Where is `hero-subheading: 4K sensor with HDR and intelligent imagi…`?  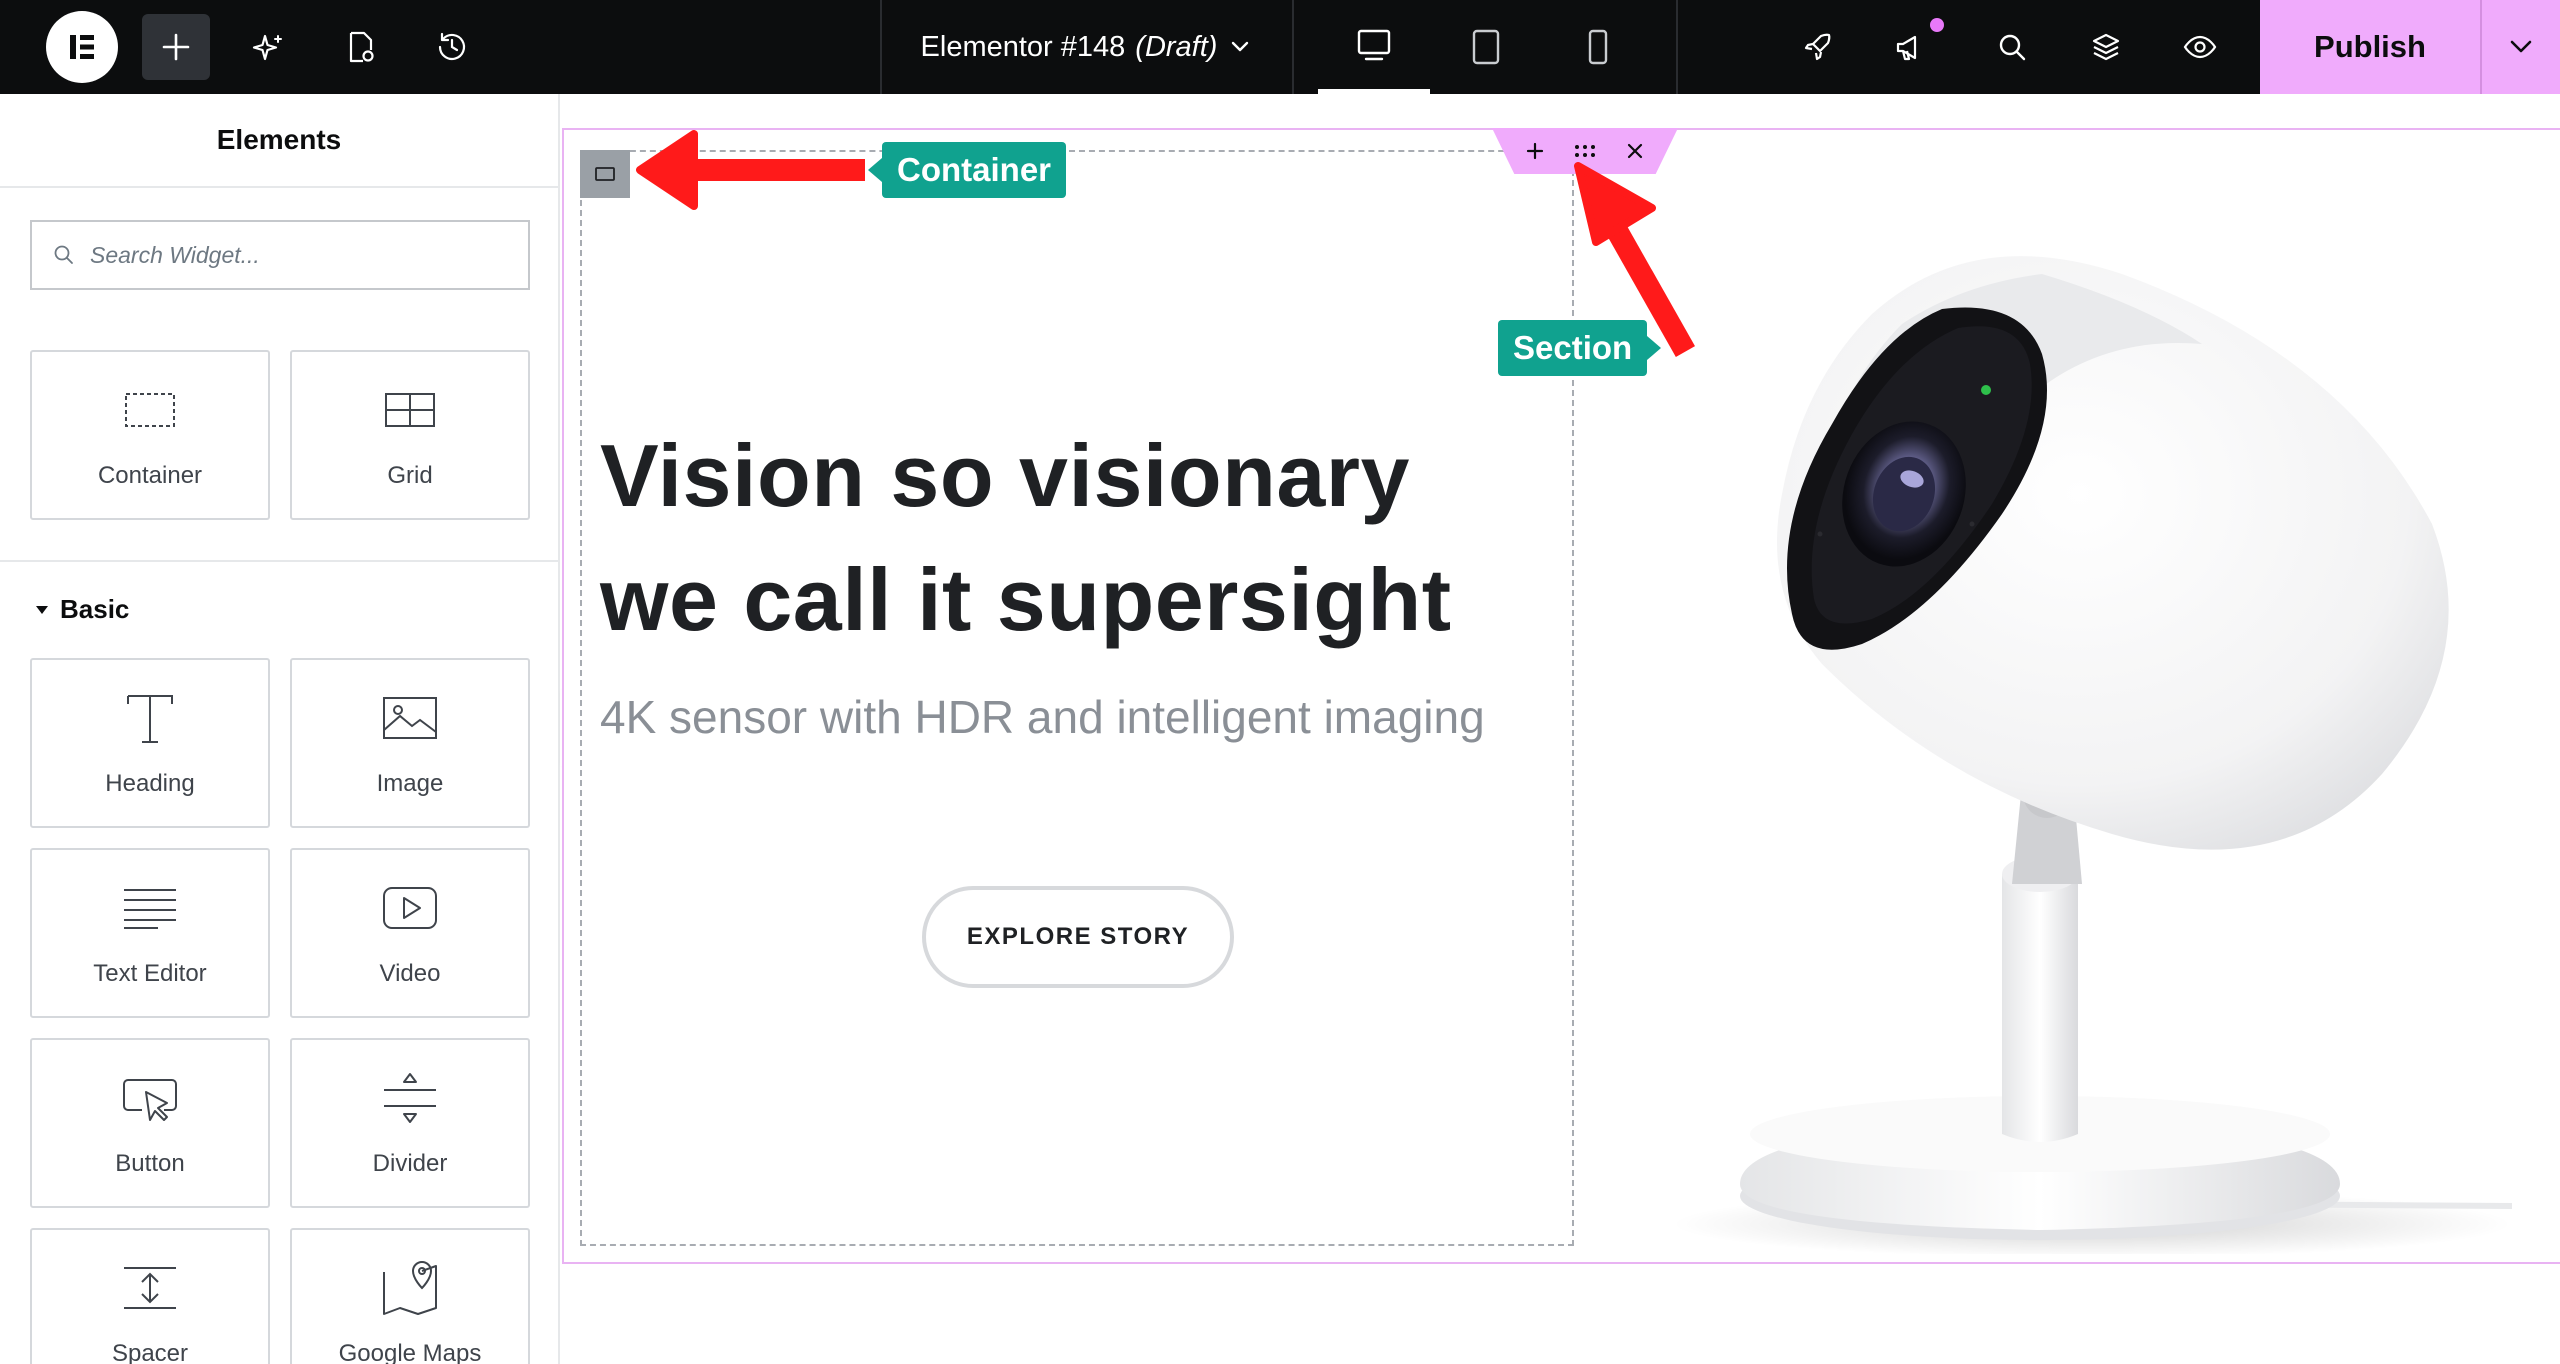 hero-subheading: 4K sensor with HDR and intelligent imagi… is located at coordinates (1100, 717).